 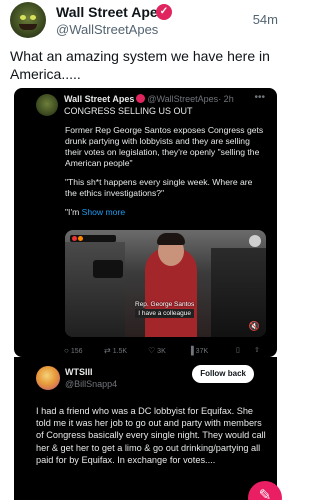 I want to click on bookmark-icon: ▯, so click(x=238, y=350).